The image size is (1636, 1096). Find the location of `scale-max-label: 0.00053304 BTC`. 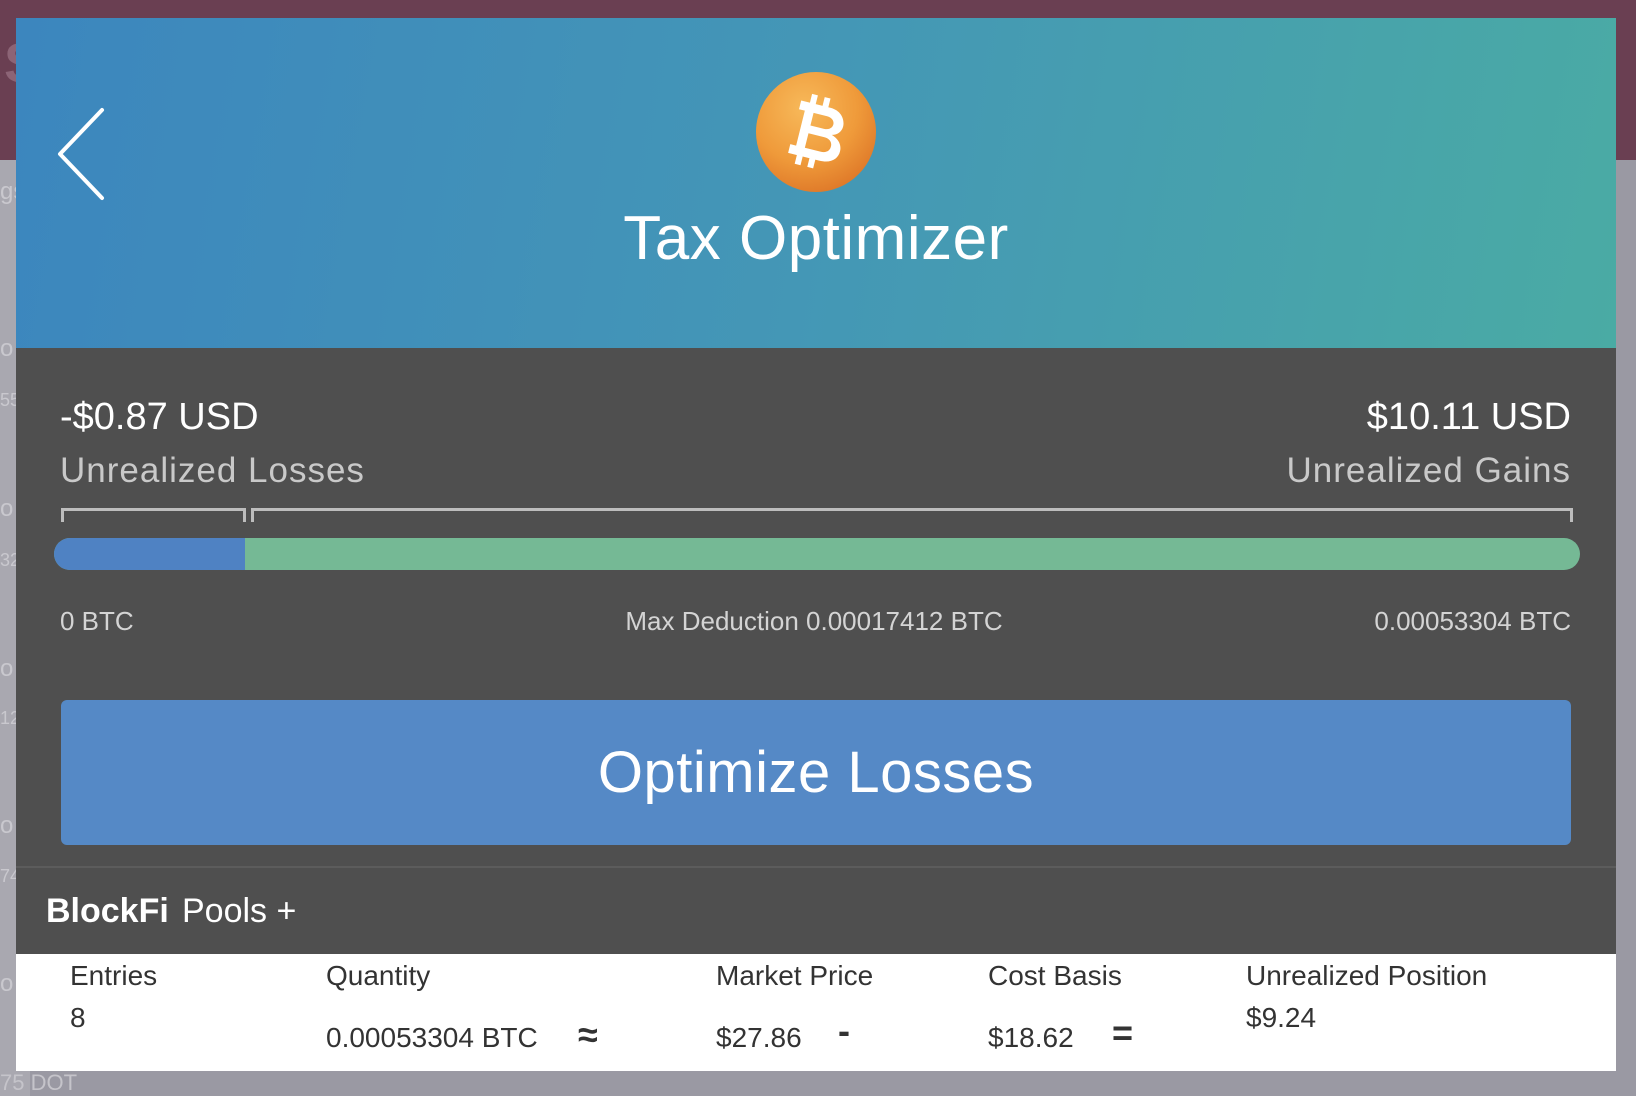

scale-max-label: 0.00053304 BTC is located at coordinates (1472, 621).